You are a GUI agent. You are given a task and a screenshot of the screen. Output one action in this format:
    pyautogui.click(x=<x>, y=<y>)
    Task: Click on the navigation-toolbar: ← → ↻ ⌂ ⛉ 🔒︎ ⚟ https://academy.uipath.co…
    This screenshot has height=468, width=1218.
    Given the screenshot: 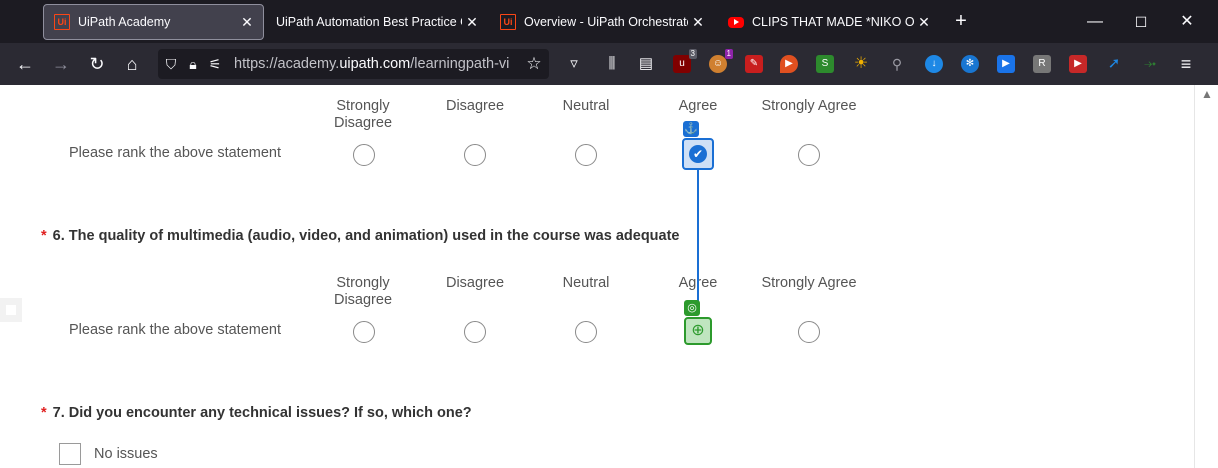 What is the action you would take?
    pyautogui.click(x=609, y=64)
    